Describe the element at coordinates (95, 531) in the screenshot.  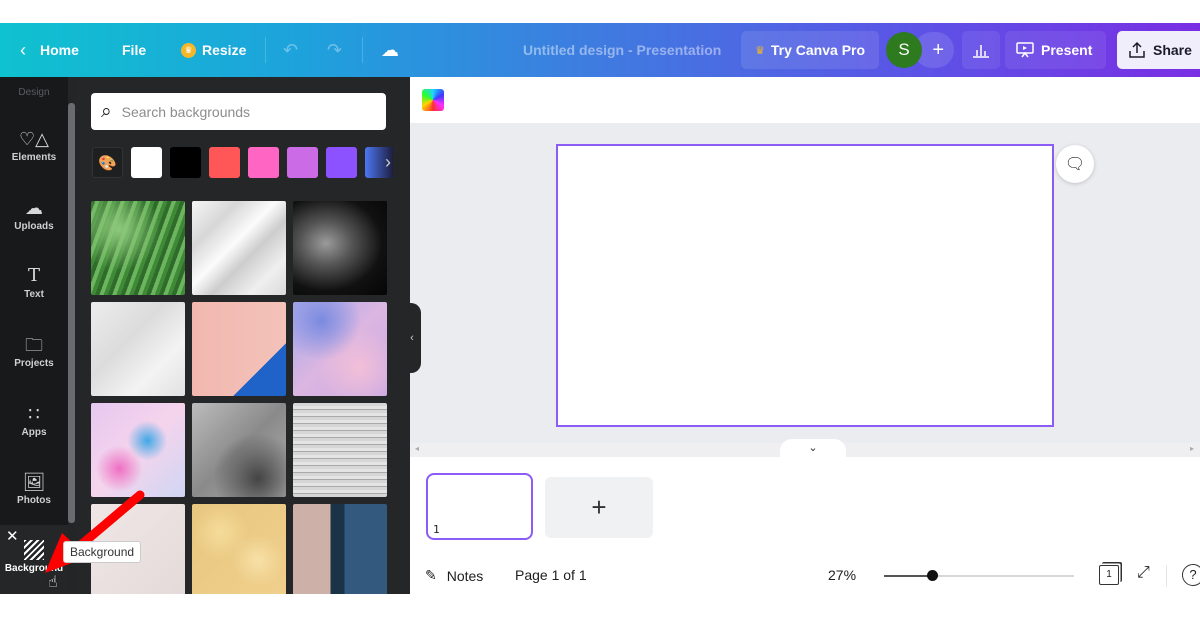
I see `annotation-arrow` at that location.